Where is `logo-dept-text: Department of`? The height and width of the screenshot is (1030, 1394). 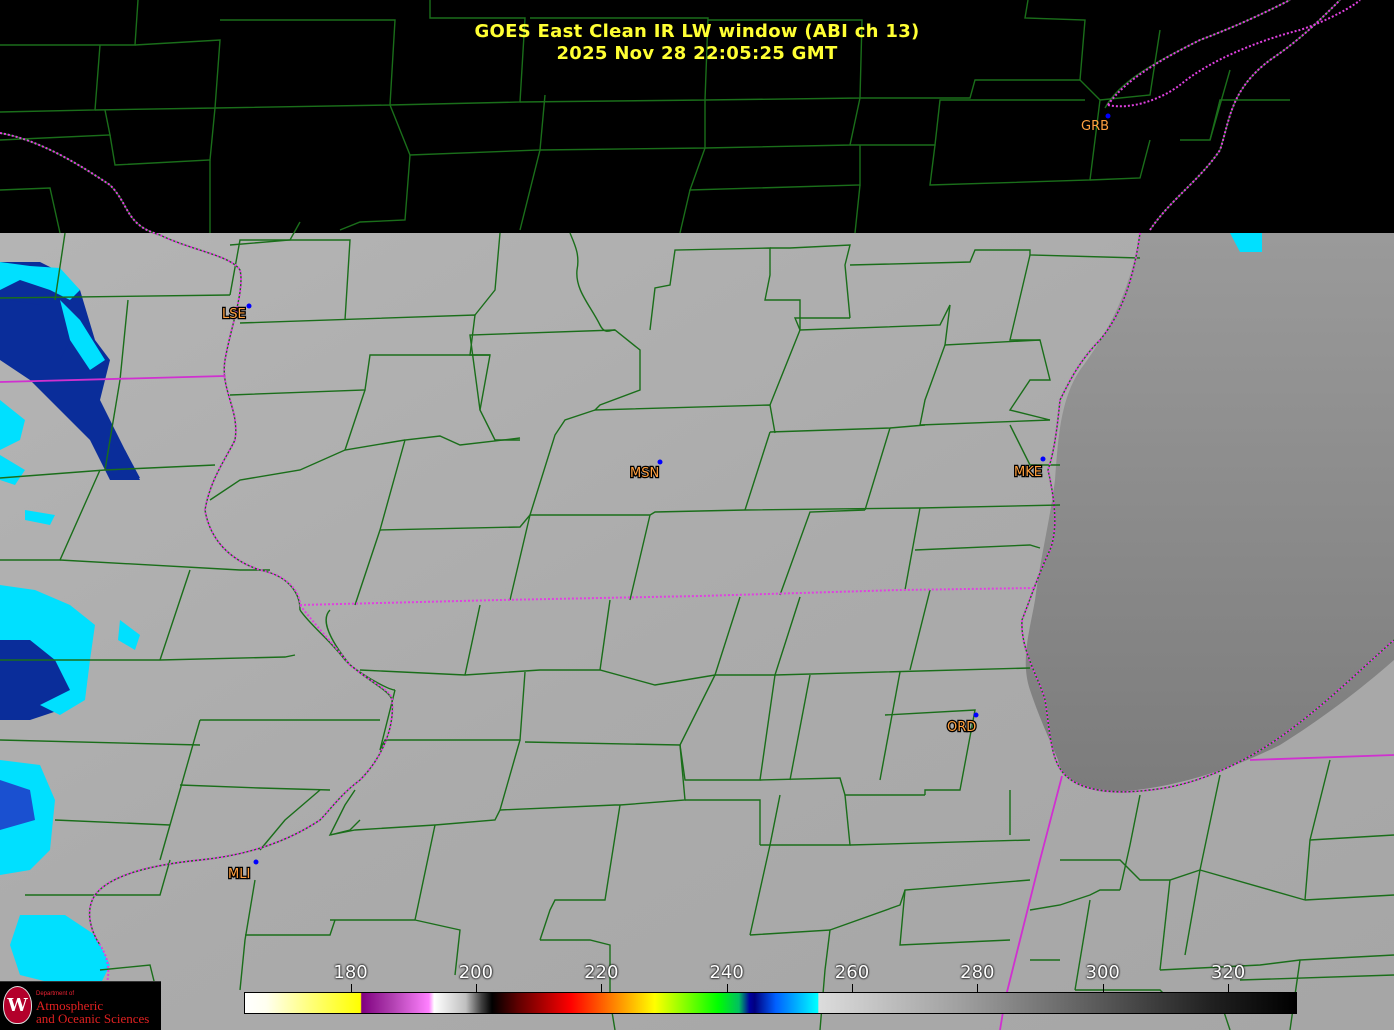
logo-dept-text: Department of is located at coordinates (55, 994).